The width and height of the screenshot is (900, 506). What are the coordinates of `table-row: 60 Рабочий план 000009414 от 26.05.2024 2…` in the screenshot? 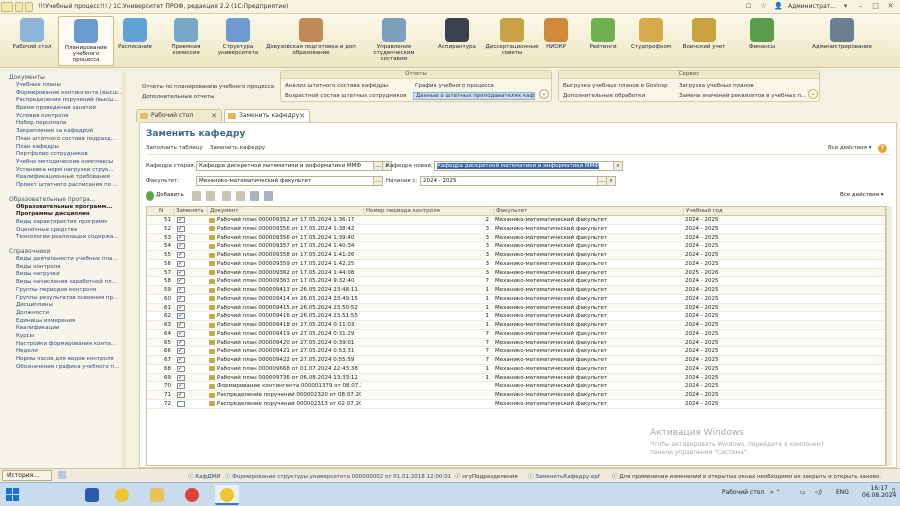 It's located at (516, 299).